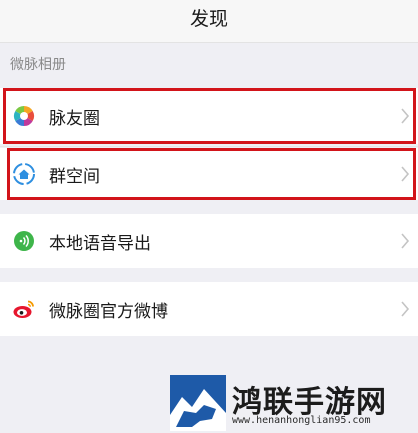 The width and height of the screenshot is (418, 433). What do you see at coordinates (208, 19) in the screenshot?
I see `page-title: 发现` at bounding box center [208, 19].